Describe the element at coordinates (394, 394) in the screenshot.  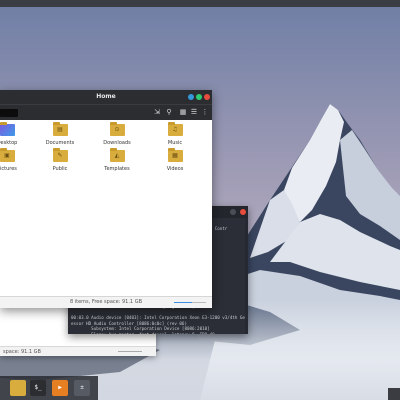
I see `corner-button` at that location.